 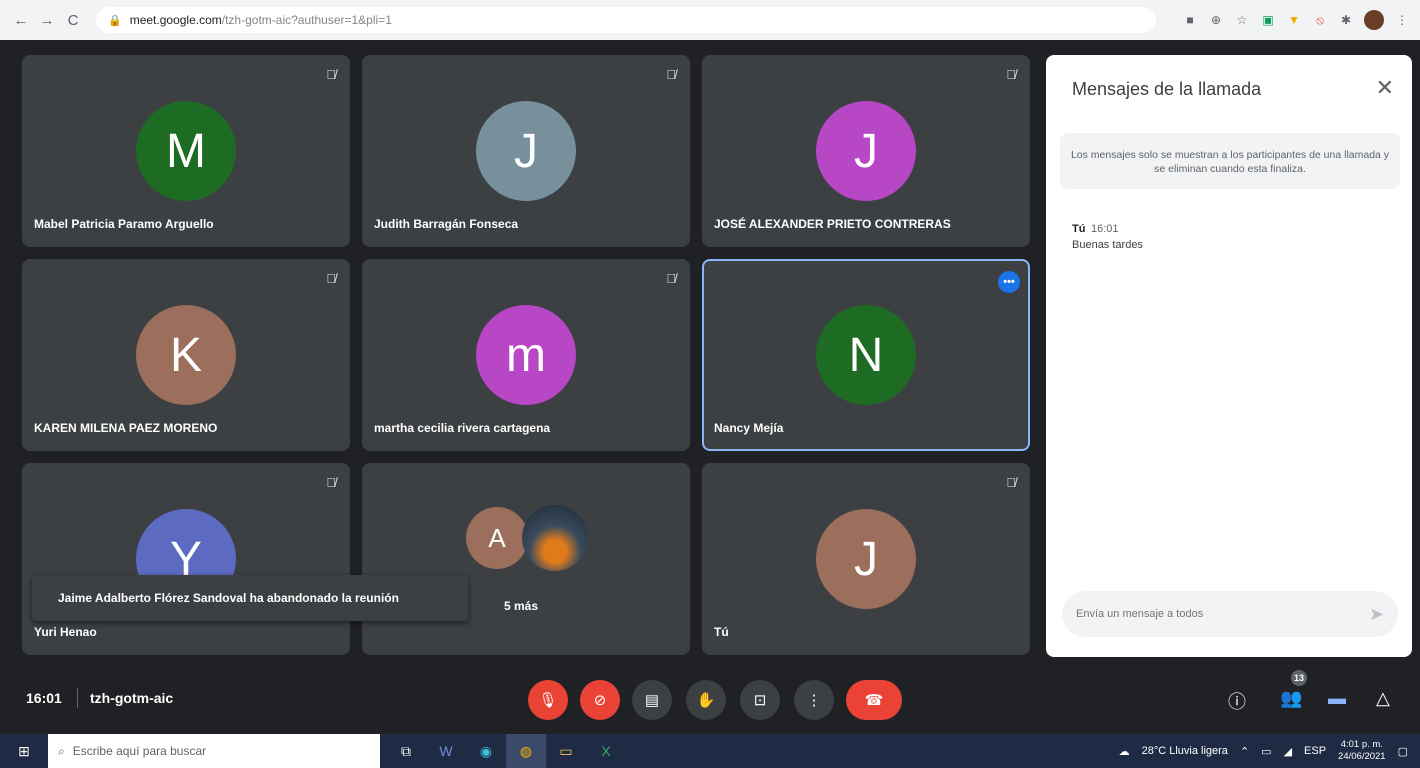 I want to click on task-view-icon: ⧉, so click(x=406, y=751).